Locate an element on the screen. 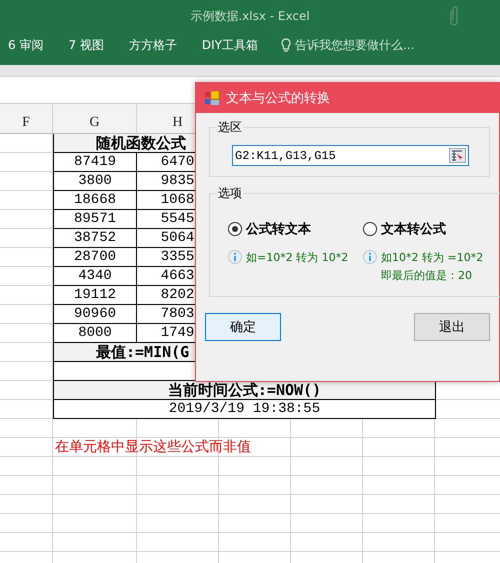 The image size is (500, 563). table-cell: 89571 is located at coordinates (95, 219).